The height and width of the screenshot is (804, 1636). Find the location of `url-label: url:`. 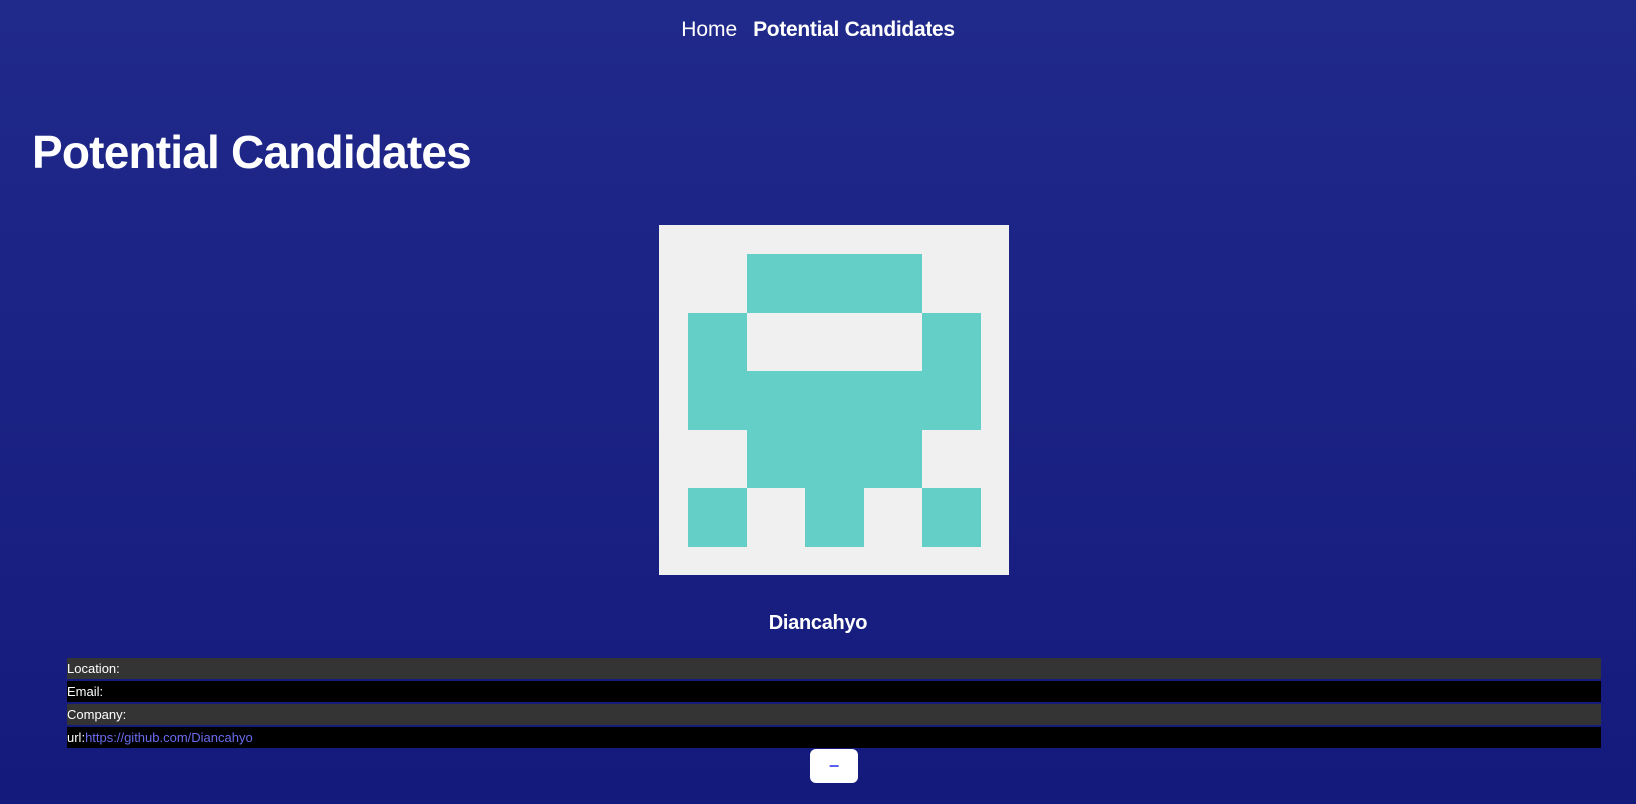

url-label: url: is located at coordinates (76, 737).